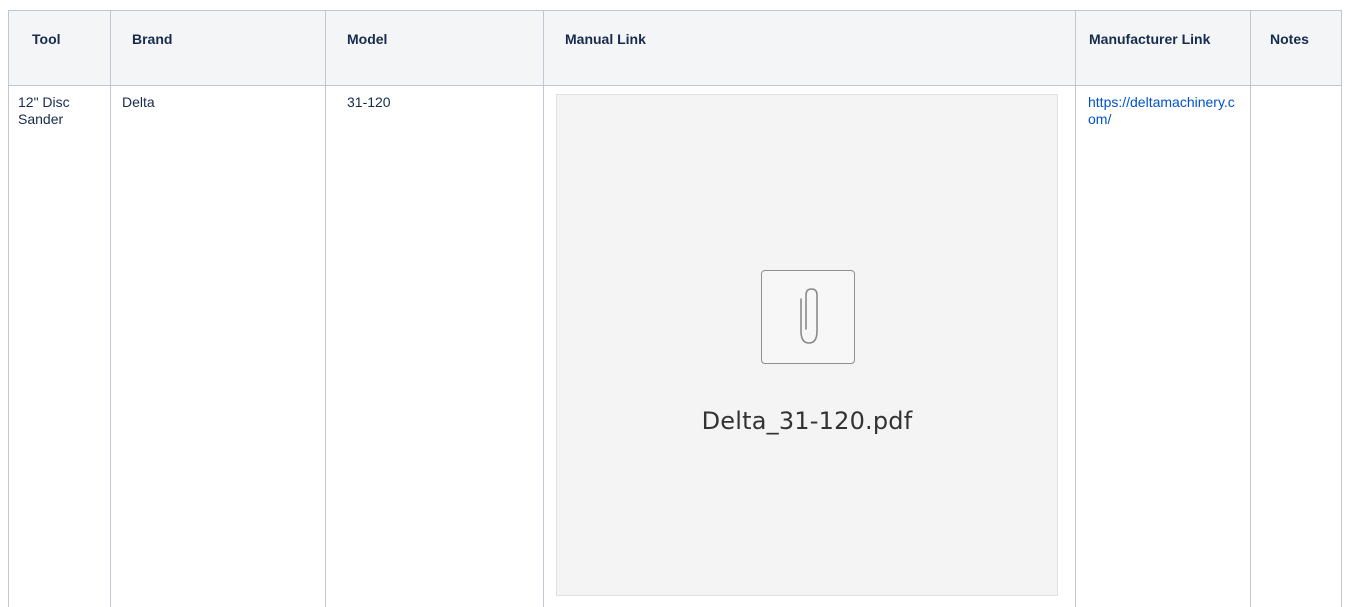 The width and height of the screenshot is (1348, 607). Describe the element at coordinates (809, 48) in the screenshot. I see `header-manual-link: Manual Link` at that location.